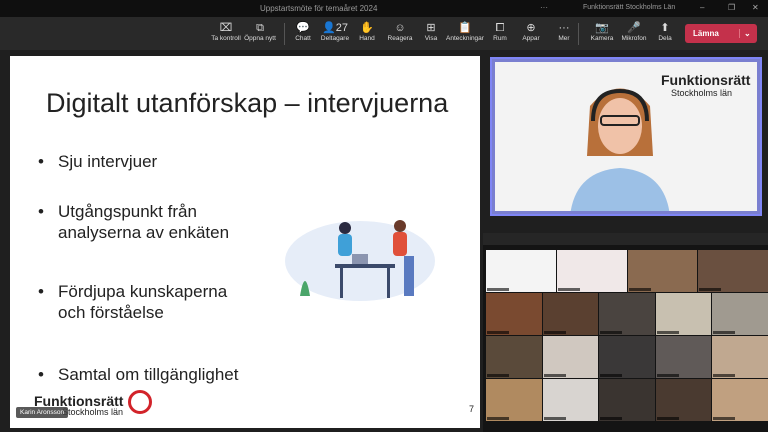 The image size is (768, 432). What do you see at coordinates (303, 38) in the screenshot?
I see `toolbar-label: Chatt` at bounding box center [303, 38].